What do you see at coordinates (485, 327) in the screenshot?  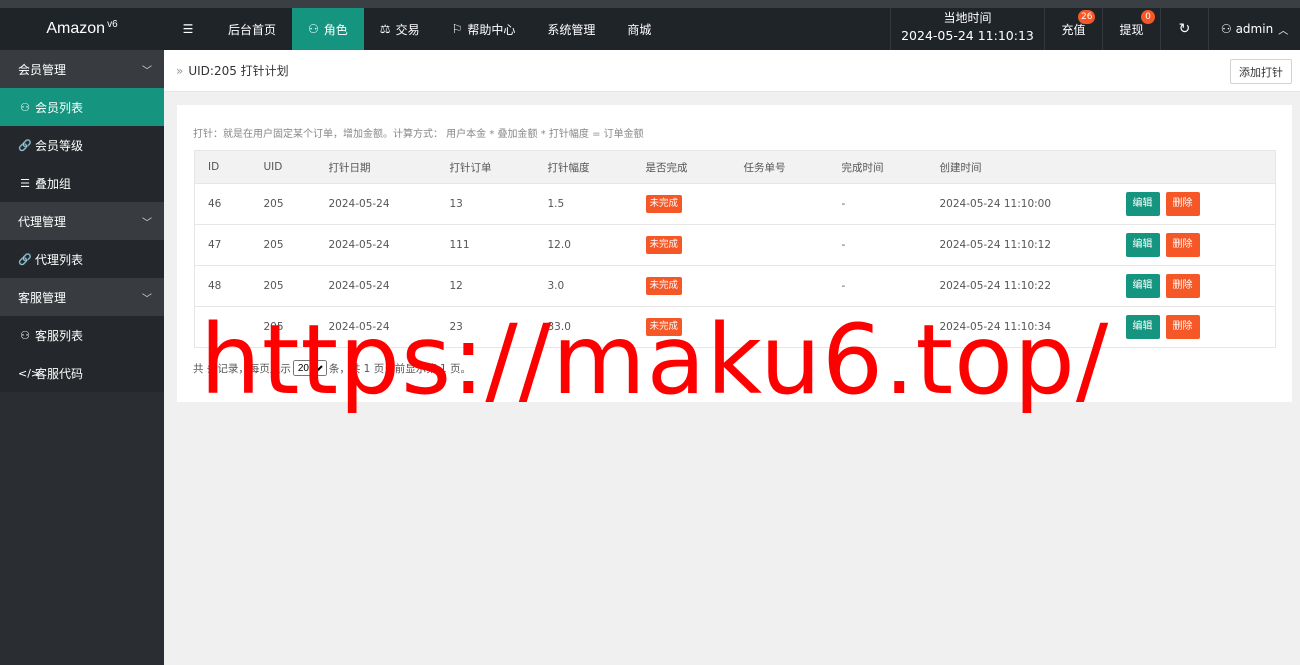 I see `cell-order: 23` at bounding box center [485, 327].